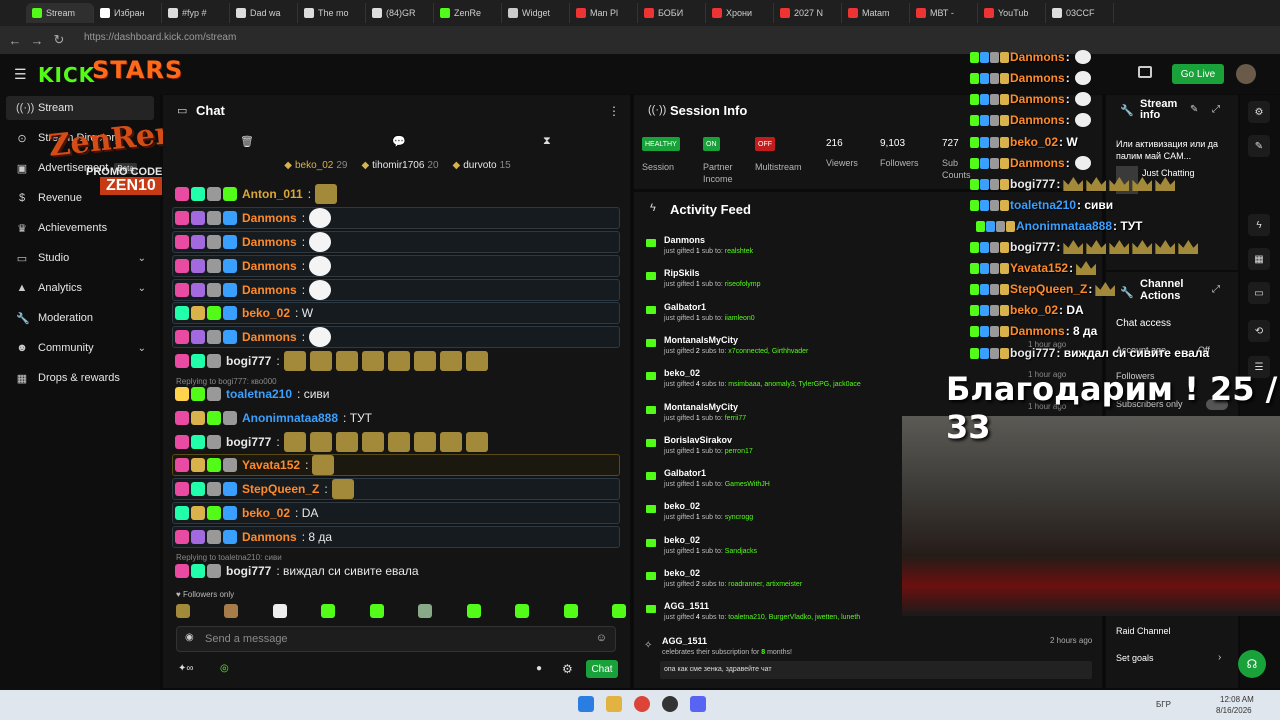  What do you see at coordinates (1259, 259) in the screenshot?
I see `rail-button-icon: ▦` at bounding box center [1259, 259].